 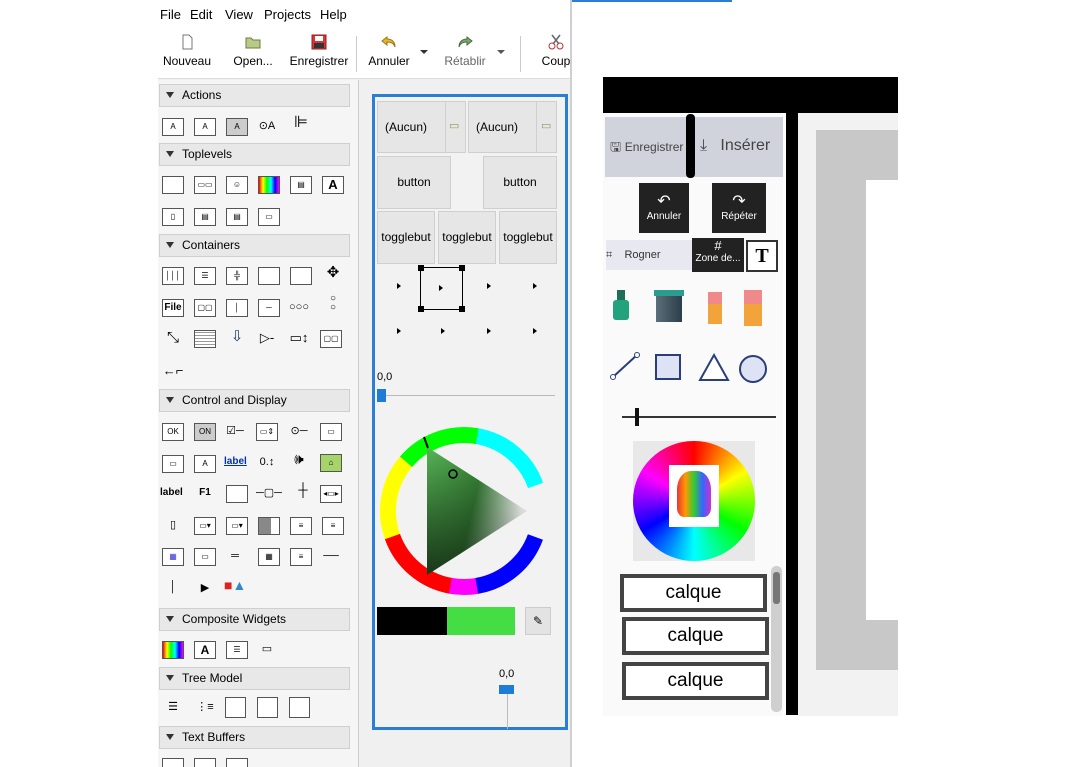 What do you see at coordinates (173, 588) in the screenshot?
I see `vseparator-icon: │` at bounding box center [173, 588].